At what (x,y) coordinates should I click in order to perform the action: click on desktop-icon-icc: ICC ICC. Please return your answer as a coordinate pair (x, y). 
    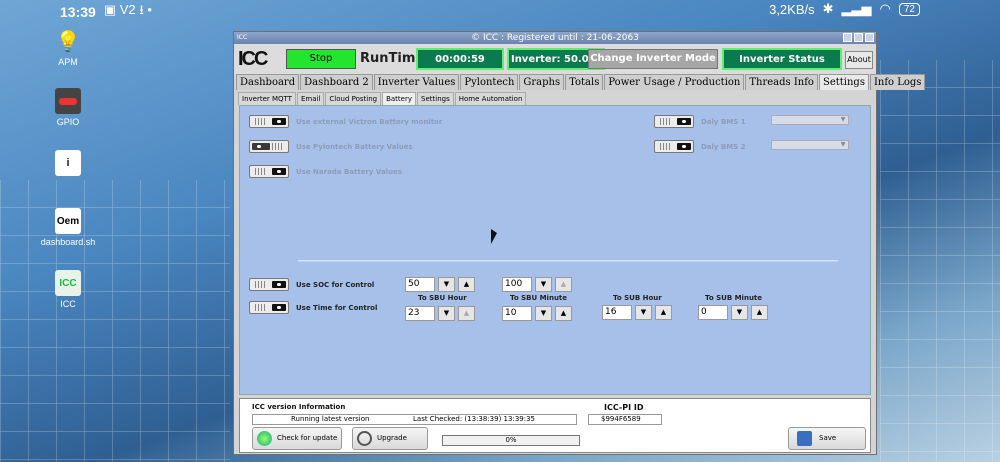
    Looking at the image, I should click on (68, 289).